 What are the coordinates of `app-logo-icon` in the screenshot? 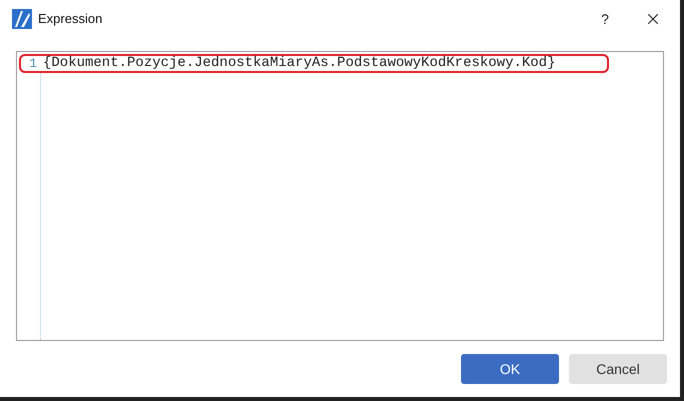 It's located at (22, 19).